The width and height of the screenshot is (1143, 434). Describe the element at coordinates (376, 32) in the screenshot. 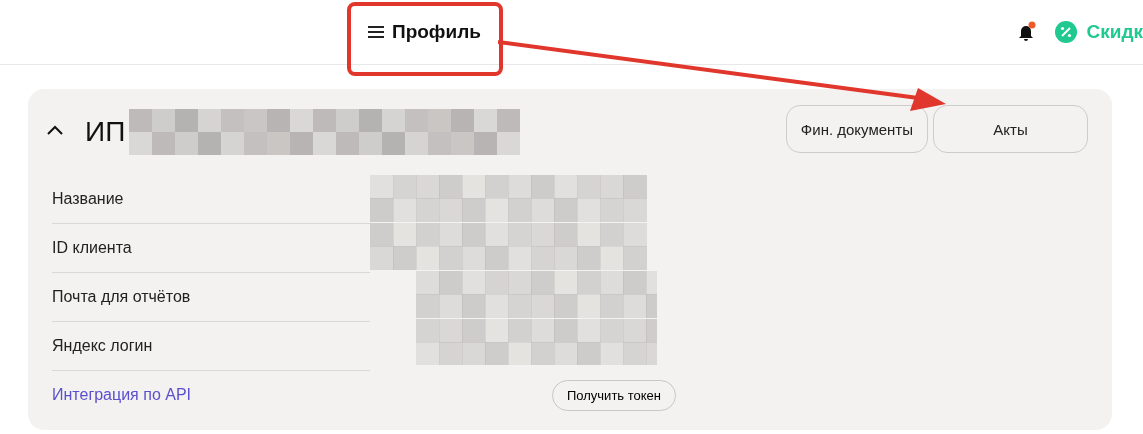

I see `menu-icon` at that location.